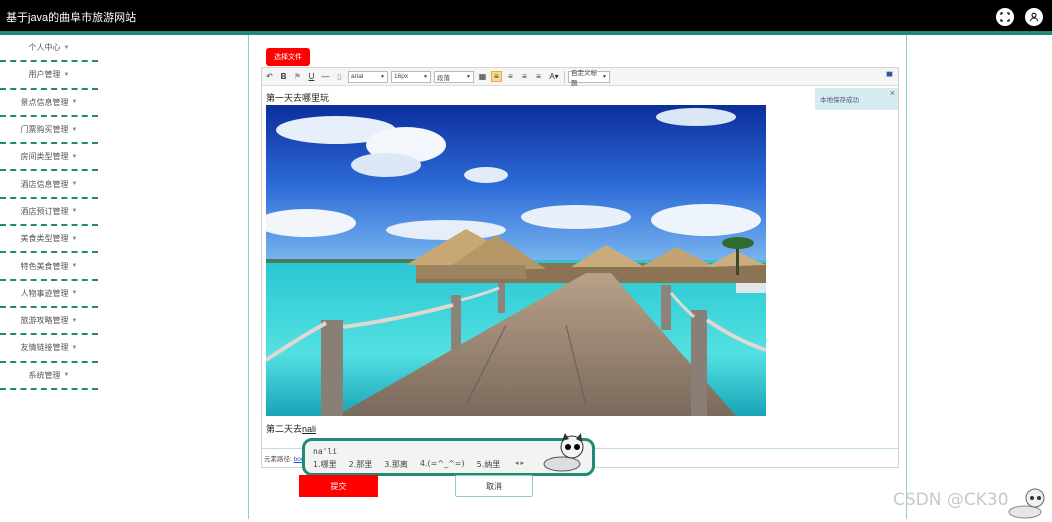  Describe the element at coordinates (44, 348) in the screenshot. I see `sidebar-item-label: 友情链接管理` at that location.